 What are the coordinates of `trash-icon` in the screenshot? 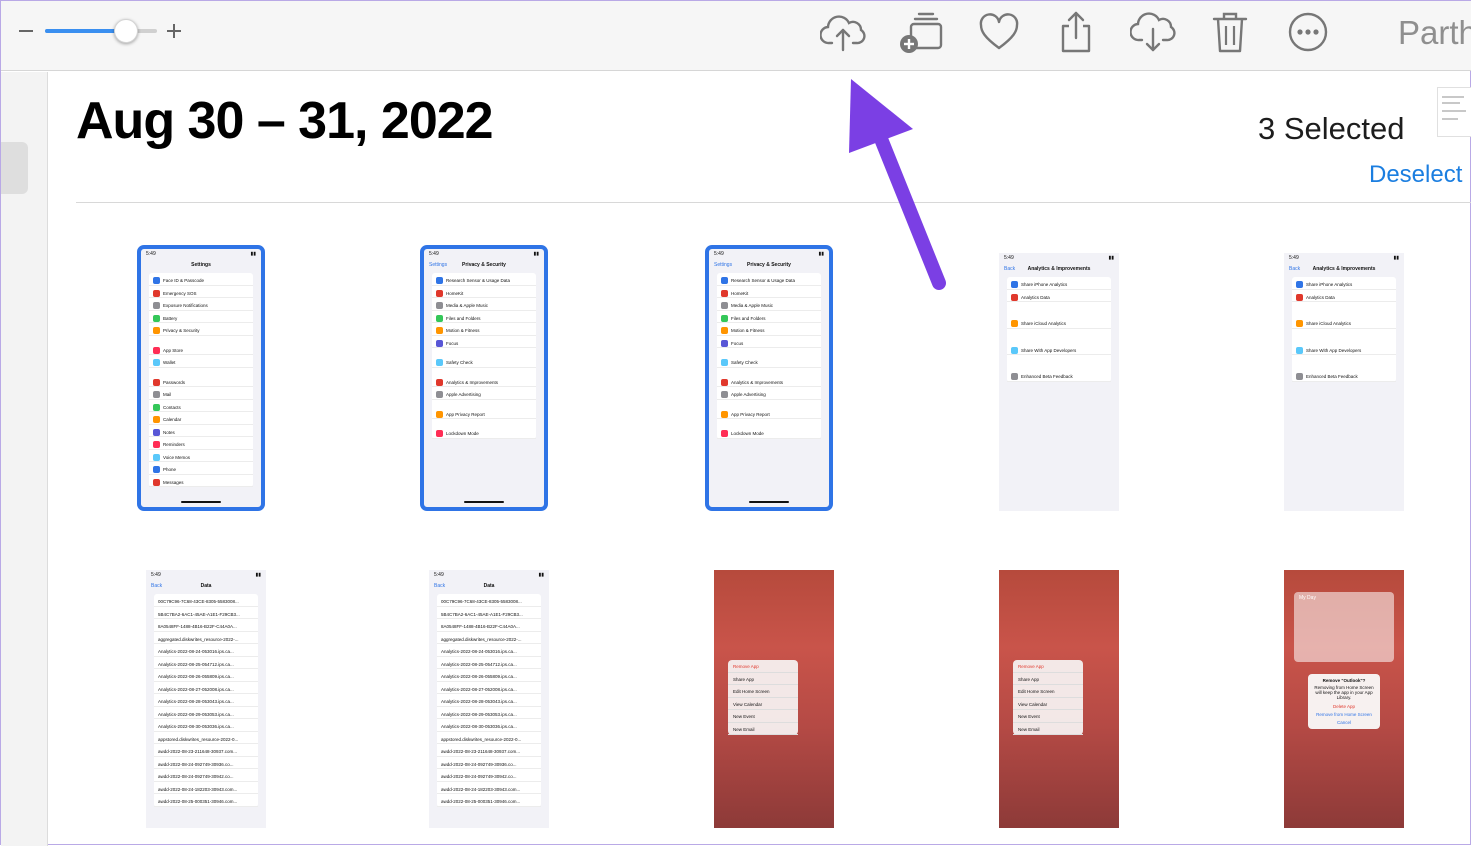 It's located at (1230, 32).